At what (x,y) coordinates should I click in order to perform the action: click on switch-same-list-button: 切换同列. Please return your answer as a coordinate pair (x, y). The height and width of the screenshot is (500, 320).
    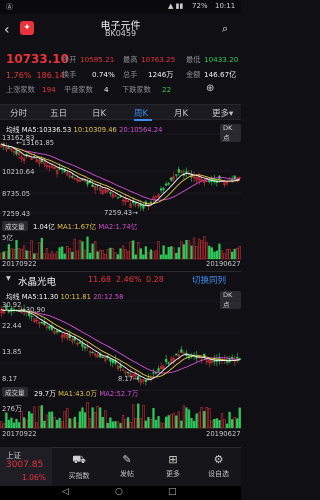
    Looking at the image, I should click on (209, 280).